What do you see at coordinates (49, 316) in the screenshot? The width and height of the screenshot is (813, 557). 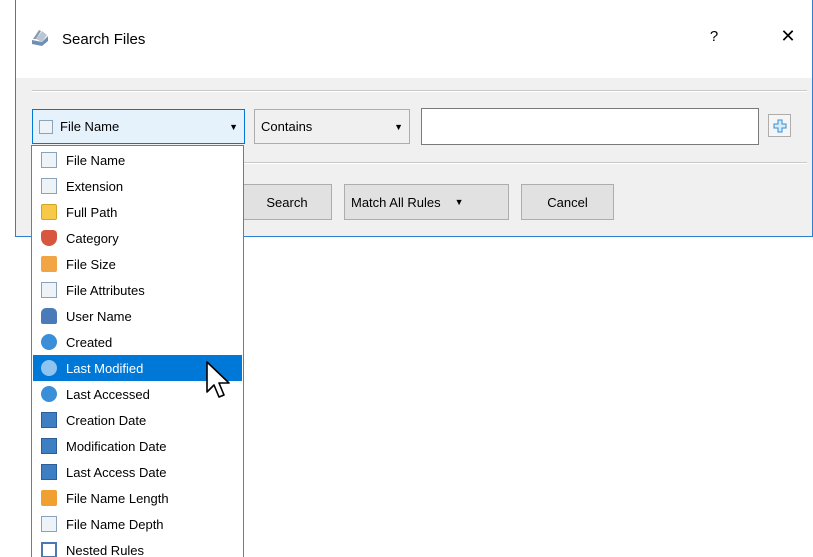 I see `user-icon` at bounding box center [49, 316].